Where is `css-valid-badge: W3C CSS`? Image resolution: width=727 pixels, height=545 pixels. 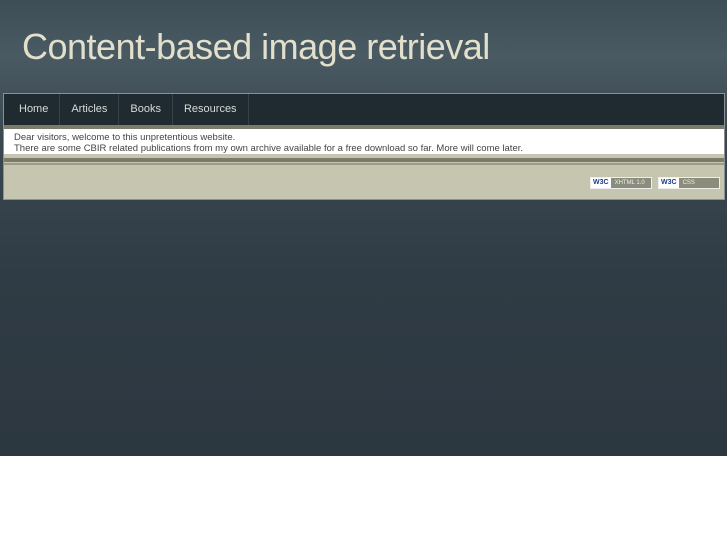
css-valid-badge: W3C CSS is located at coordinates (689, 183).